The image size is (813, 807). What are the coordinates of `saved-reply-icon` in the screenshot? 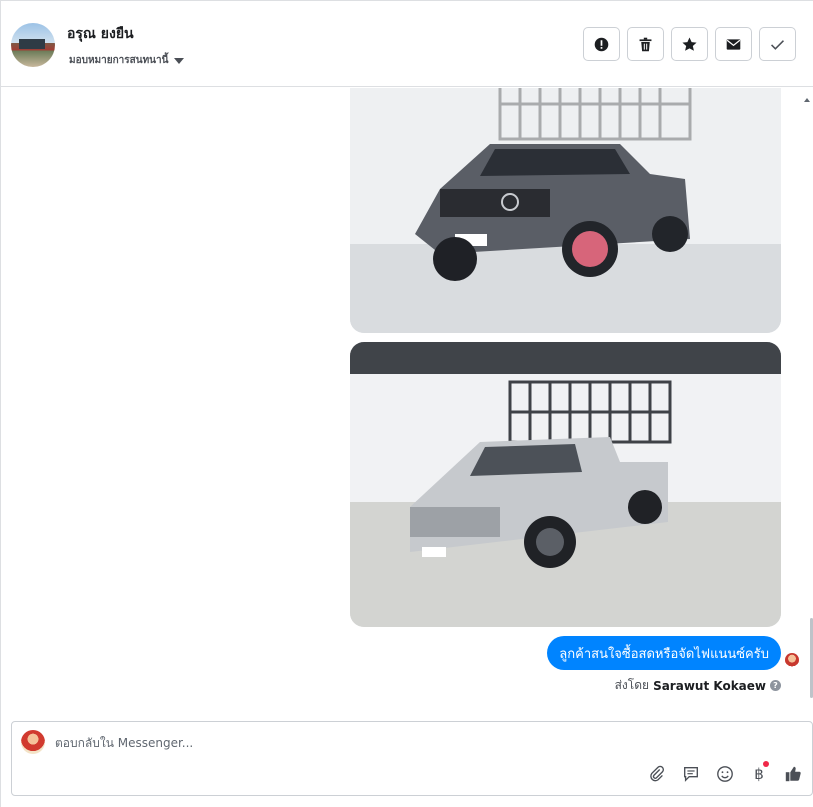 It's located at (691, 774).